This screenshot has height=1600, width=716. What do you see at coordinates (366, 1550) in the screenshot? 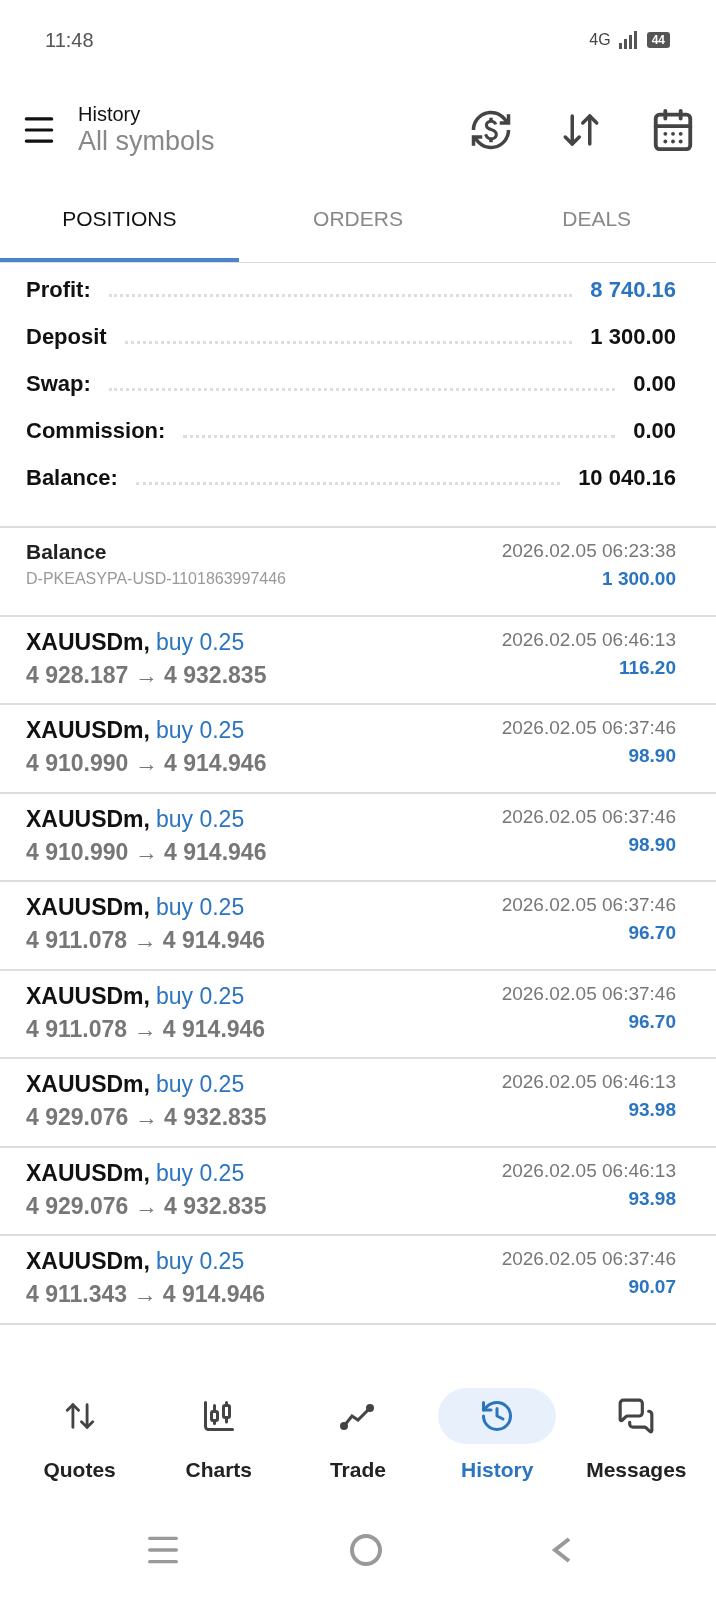
I see `home-icon` at bounding box center [366, 1550].